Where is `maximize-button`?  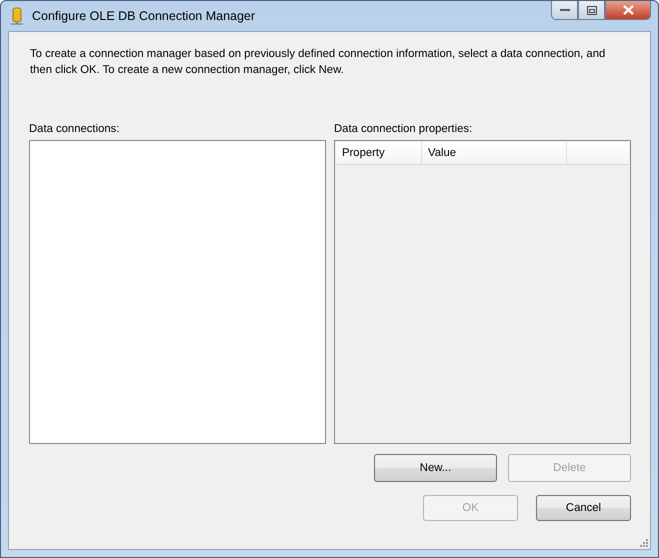
maximize-button is located at coordinates (591, 10).